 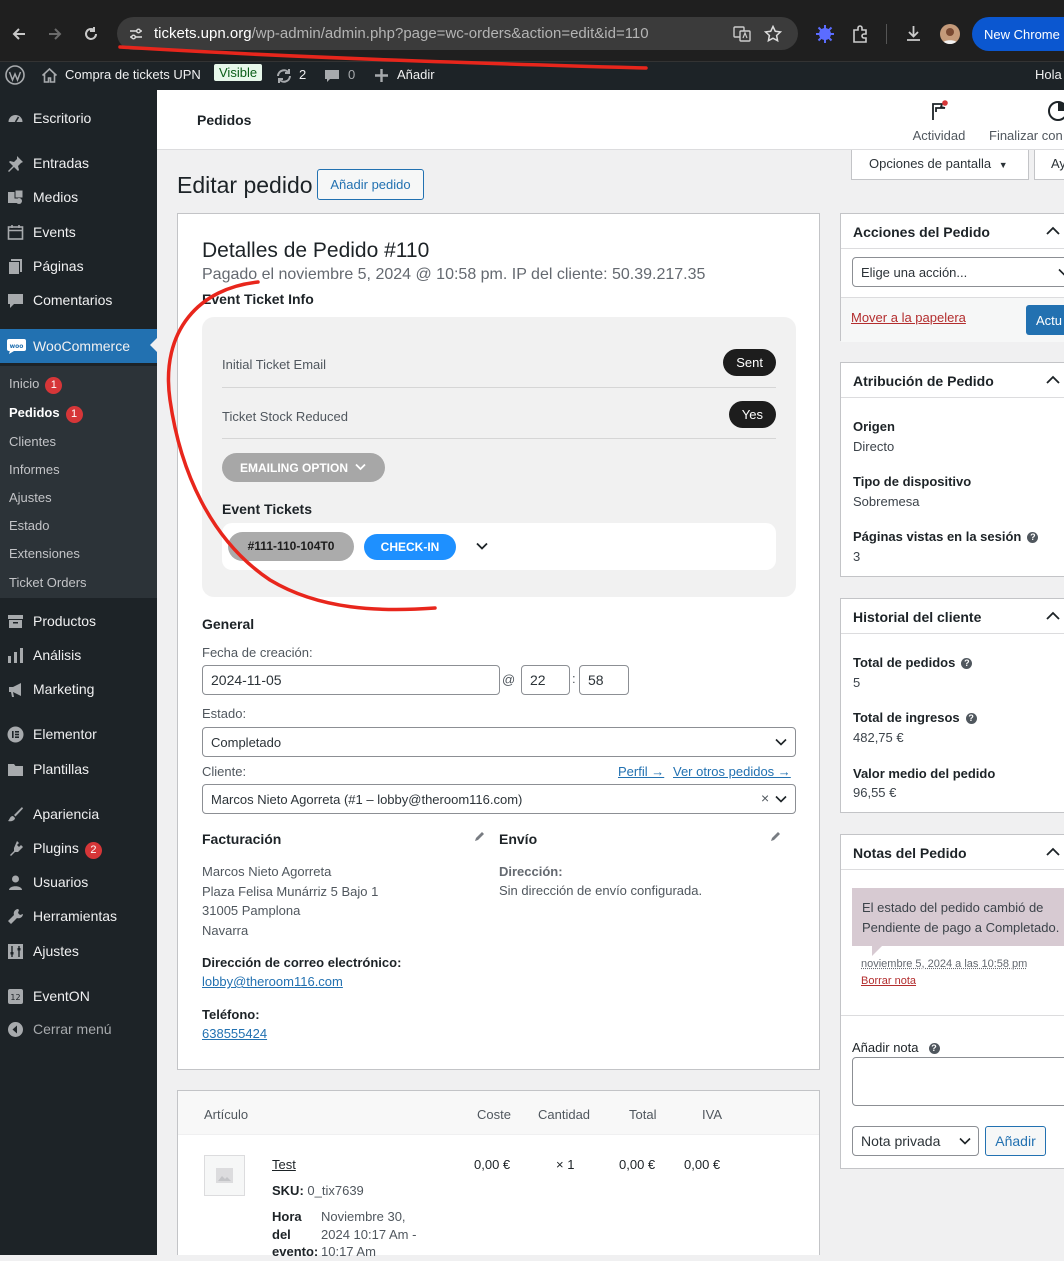 What do you see at coordinates (332, 76) in the screenshot?
I see `comments-icon` at bounding box center [332, 76].